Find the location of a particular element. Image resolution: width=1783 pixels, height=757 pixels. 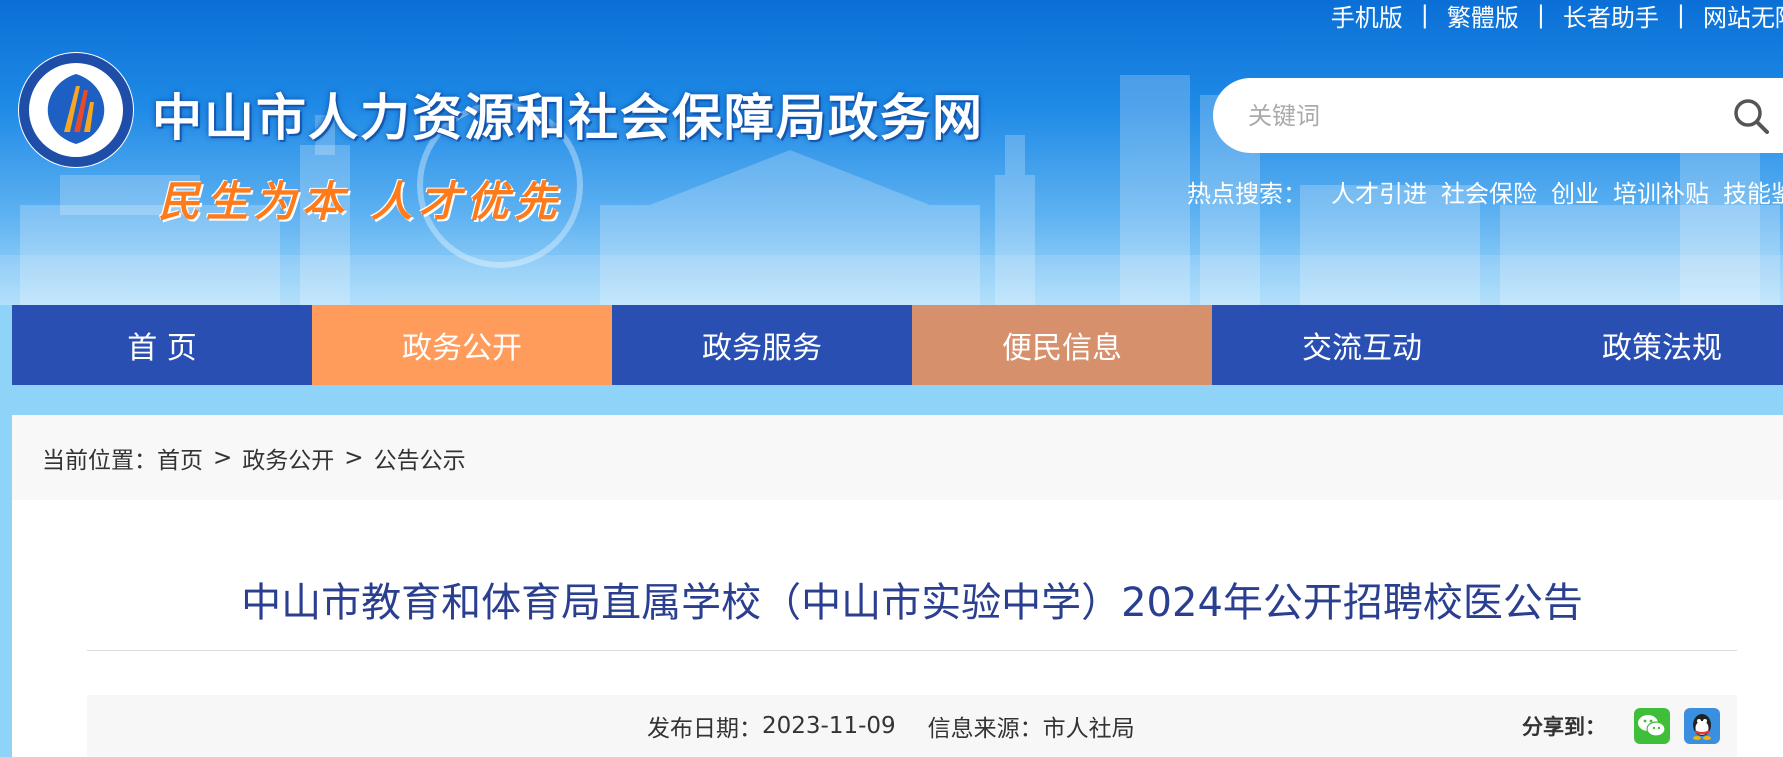

hot-search-label: 热点搜索： is located at coordinates (1247, 193).